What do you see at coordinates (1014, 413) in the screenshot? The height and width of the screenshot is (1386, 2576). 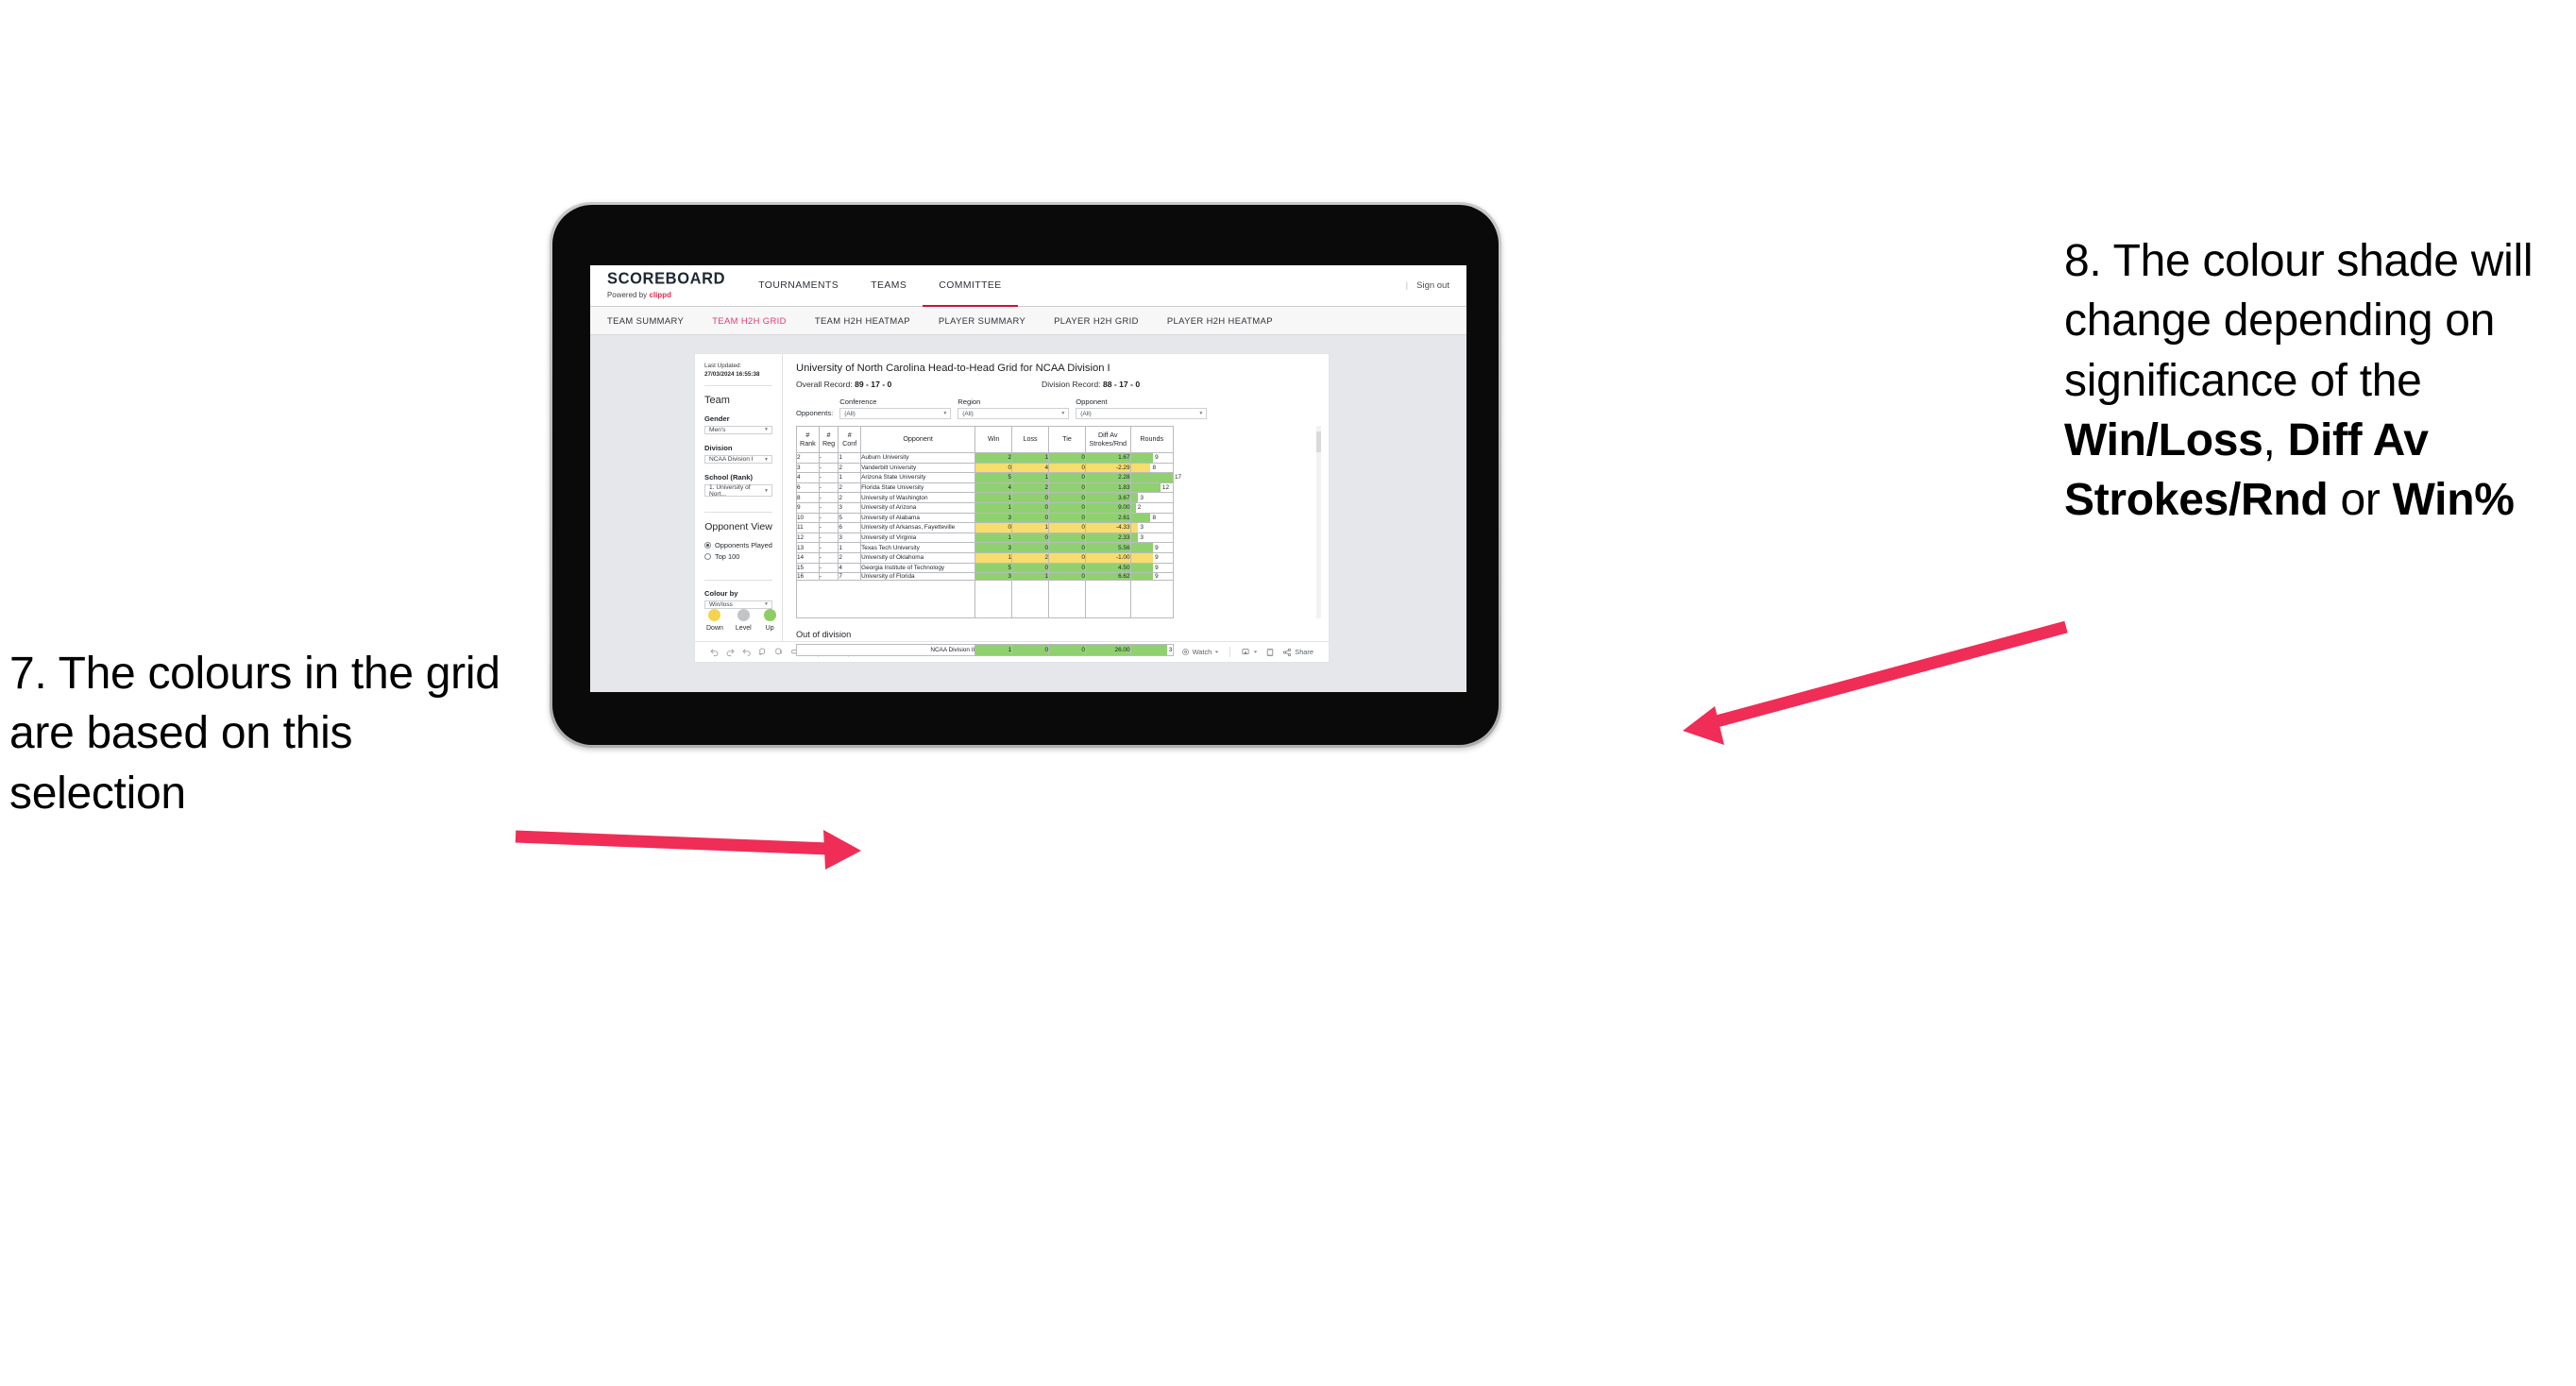 I see `filter-region-select: (All) ▼` at bounding box center [1014, 413].